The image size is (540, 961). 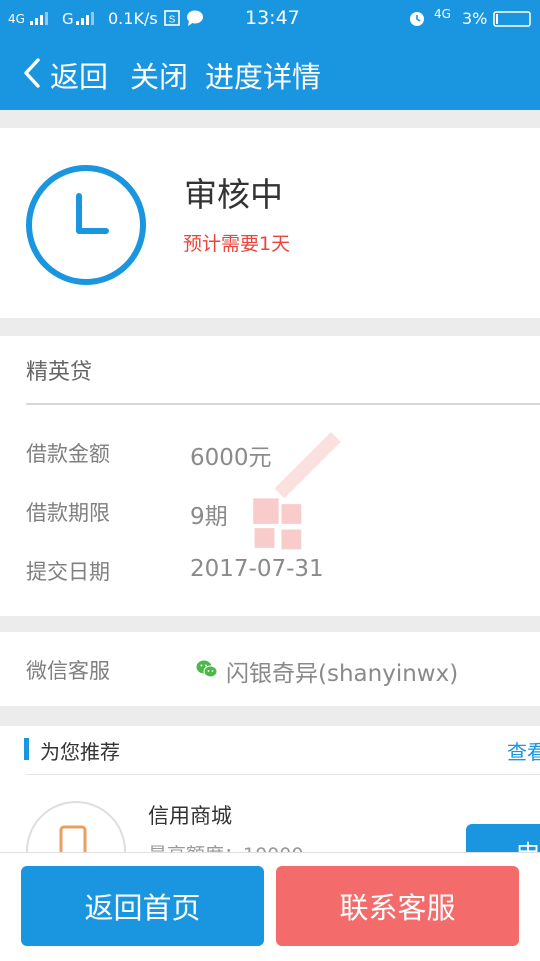 I want to click on contact-service-button: 联系客服, so click(x=397, y=906).